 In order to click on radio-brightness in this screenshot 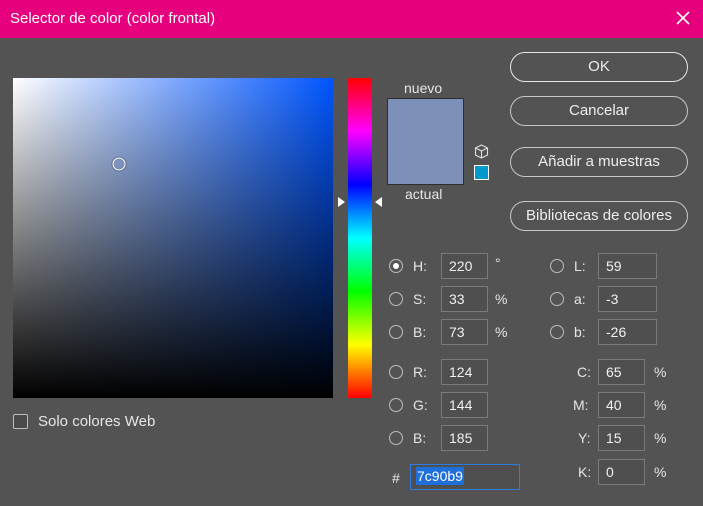, I will do `click(396, 332)`.